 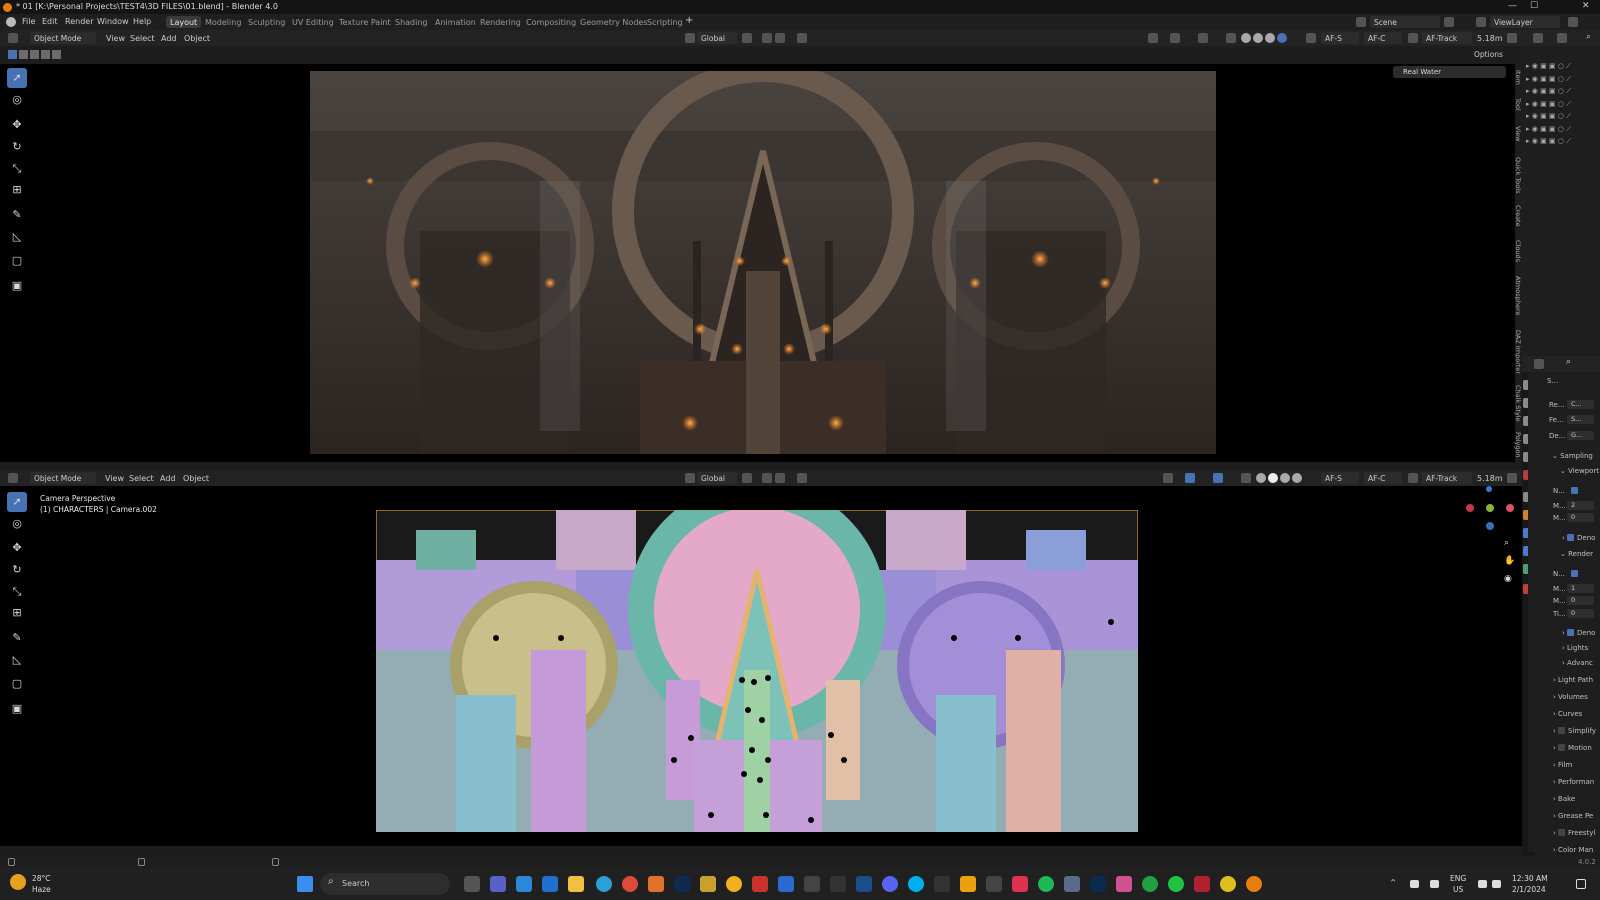 What do you see at coordinates (17, 147) in the screenshot?
I see `rotate-tool: ↻` at bounding box center [17, 147].